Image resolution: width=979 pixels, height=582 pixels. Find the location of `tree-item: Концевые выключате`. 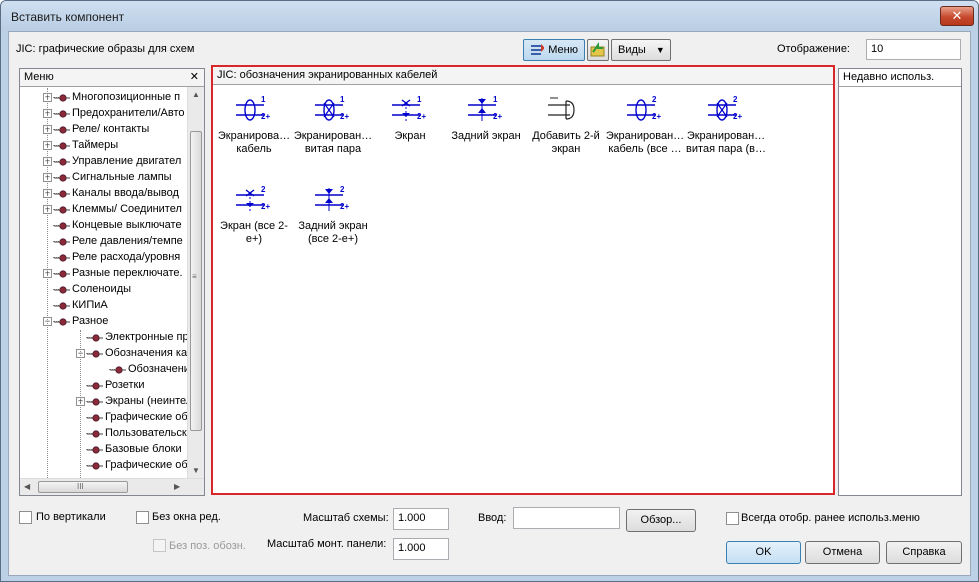

tree-item: Концевые выключате is located at coordinates (104, 226).